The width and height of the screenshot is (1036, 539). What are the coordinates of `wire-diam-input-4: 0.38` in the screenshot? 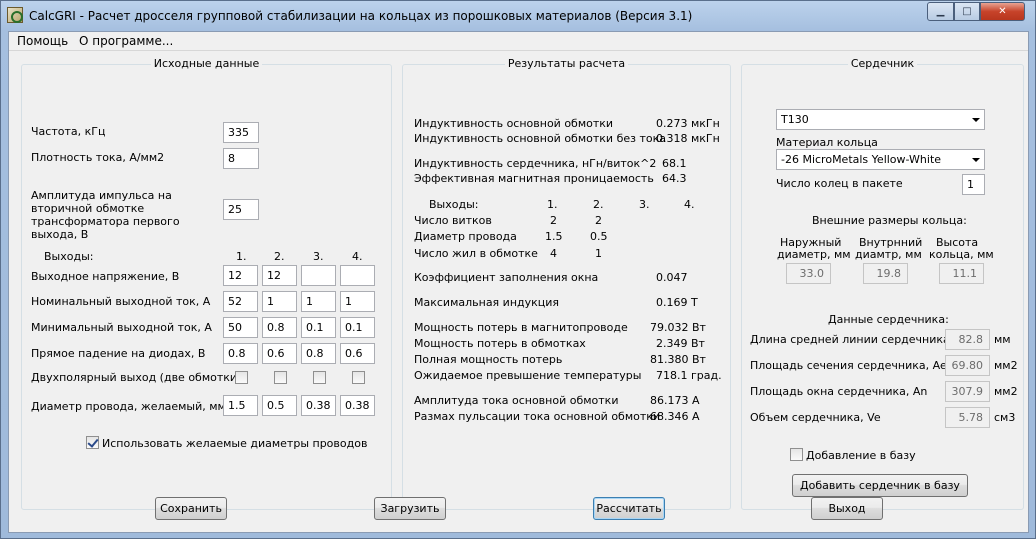 It's located at (357, 405).